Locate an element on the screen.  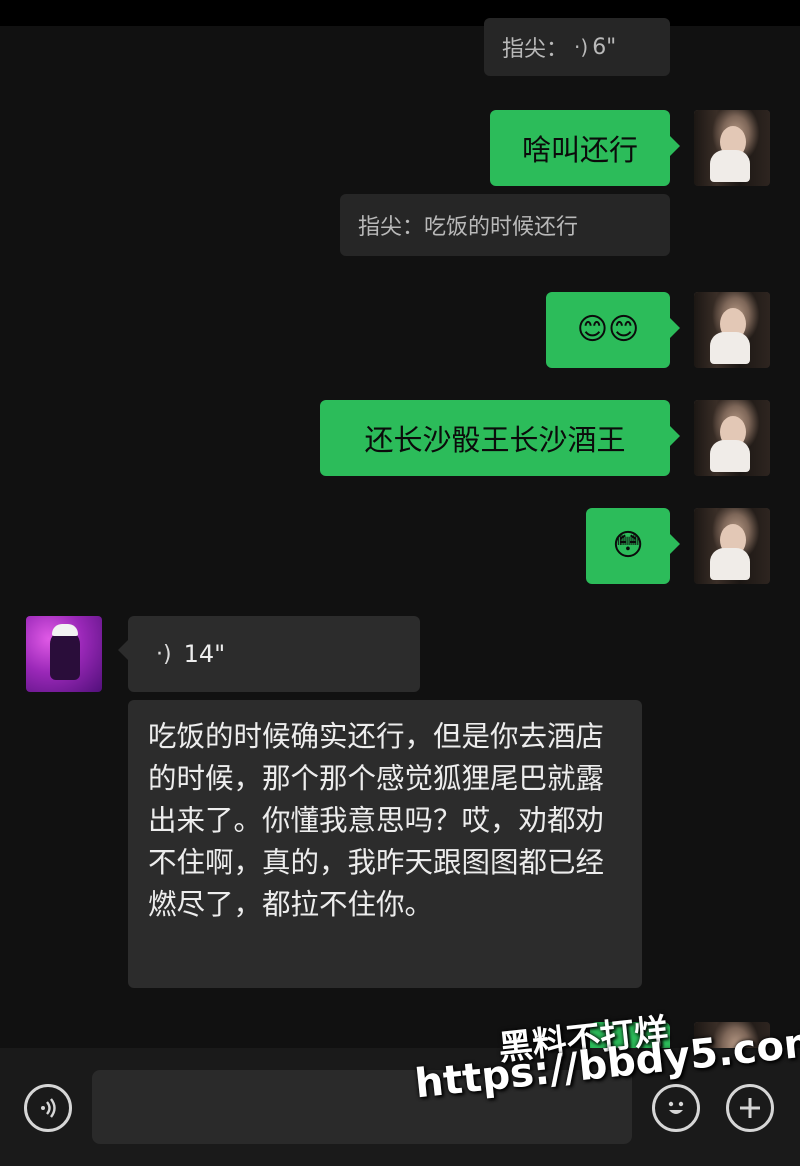
sent-emoji-message: 😊😊 is located at coordinates (613, 330).